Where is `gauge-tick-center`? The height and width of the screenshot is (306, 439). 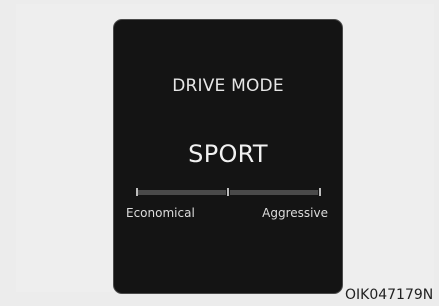
gauge-tick-center is located at coordinates (228, 192).